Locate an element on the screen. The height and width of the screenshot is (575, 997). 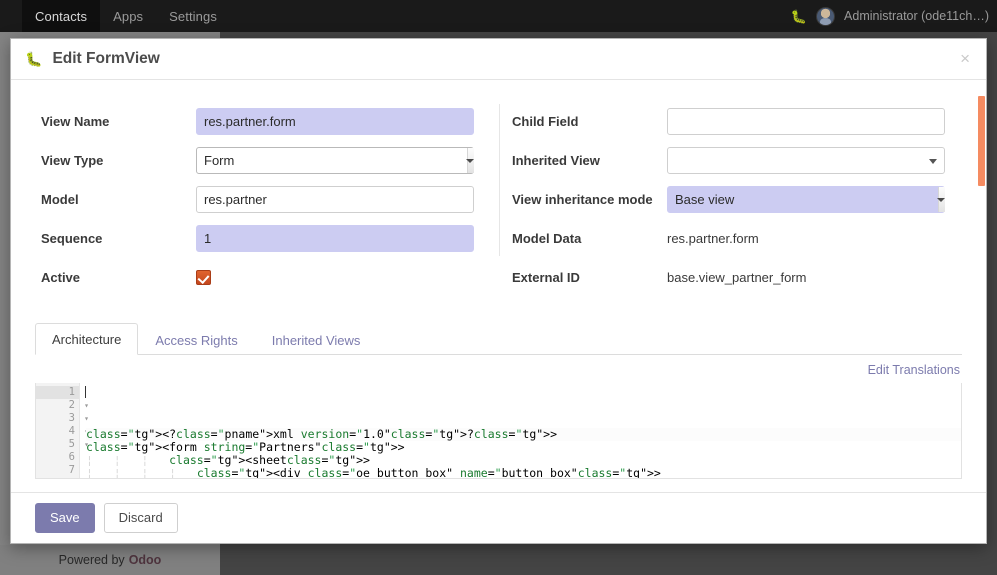
model-input is located at coordinates (335, 199).